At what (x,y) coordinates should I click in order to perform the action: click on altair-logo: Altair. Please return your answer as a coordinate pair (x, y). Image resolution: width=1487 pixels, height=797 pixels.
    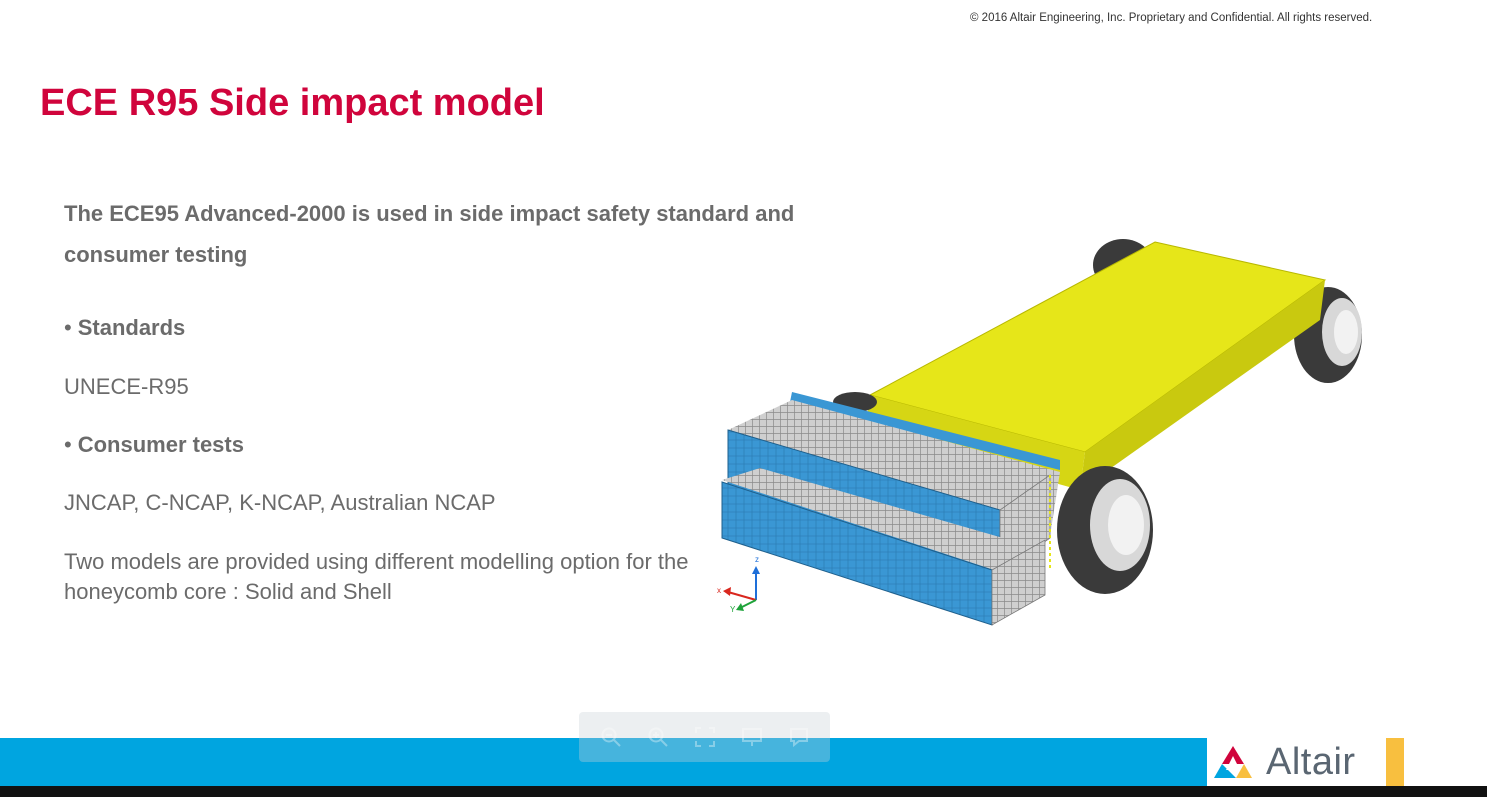
    Looking at the image, I should click on (1310, 762).